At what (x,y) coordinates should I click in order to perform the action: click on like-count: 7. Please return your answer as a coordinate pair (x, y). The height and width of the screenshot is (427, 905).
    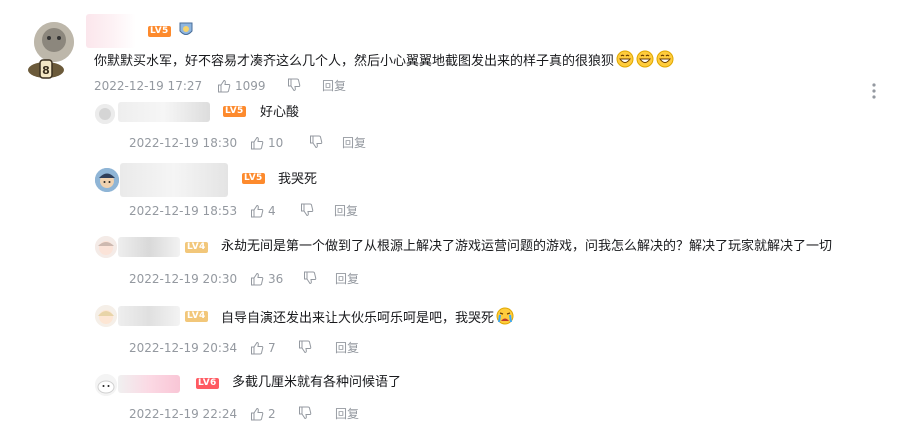
    Looking at the image, I should click on (272, 348).